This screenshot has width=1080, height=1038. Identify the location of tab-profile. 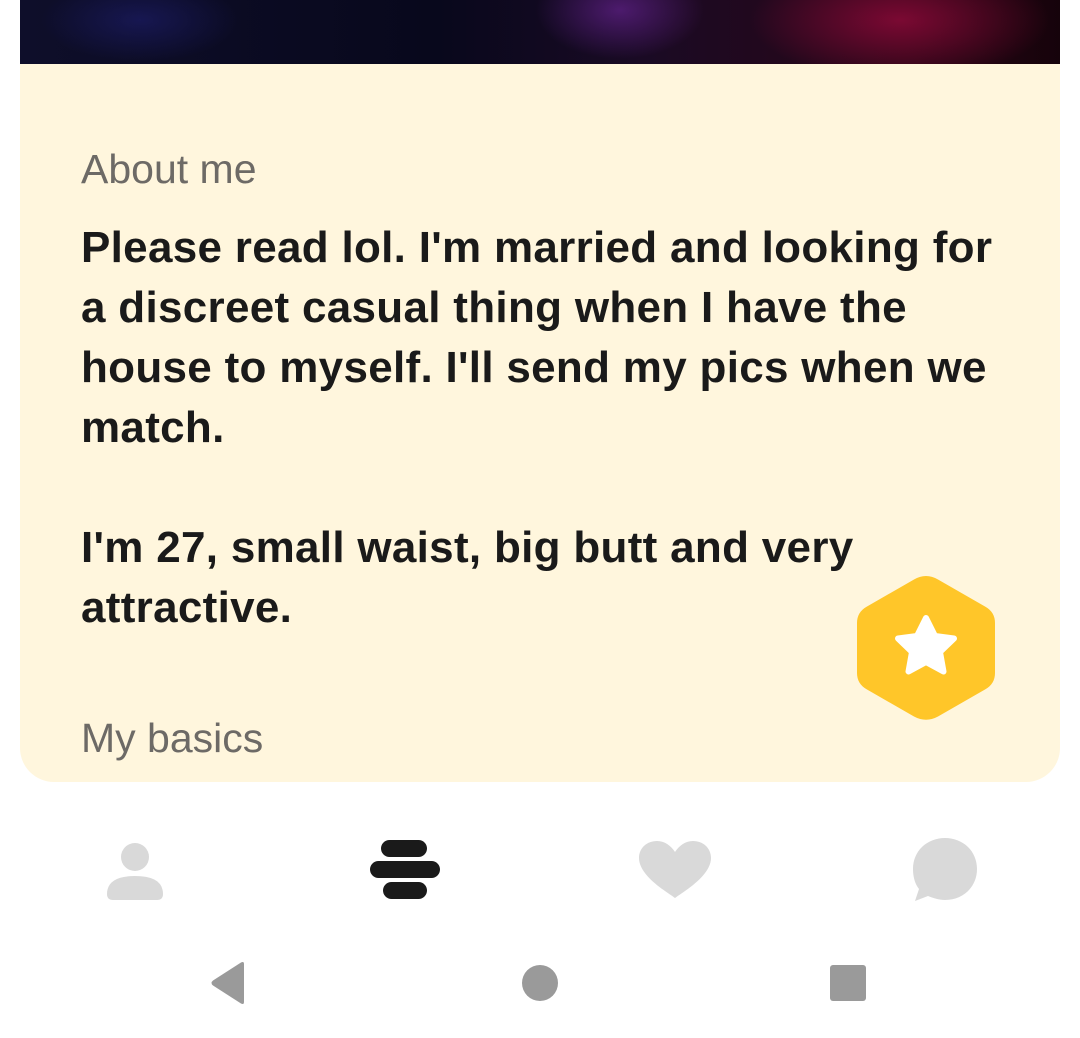
(135, 870).